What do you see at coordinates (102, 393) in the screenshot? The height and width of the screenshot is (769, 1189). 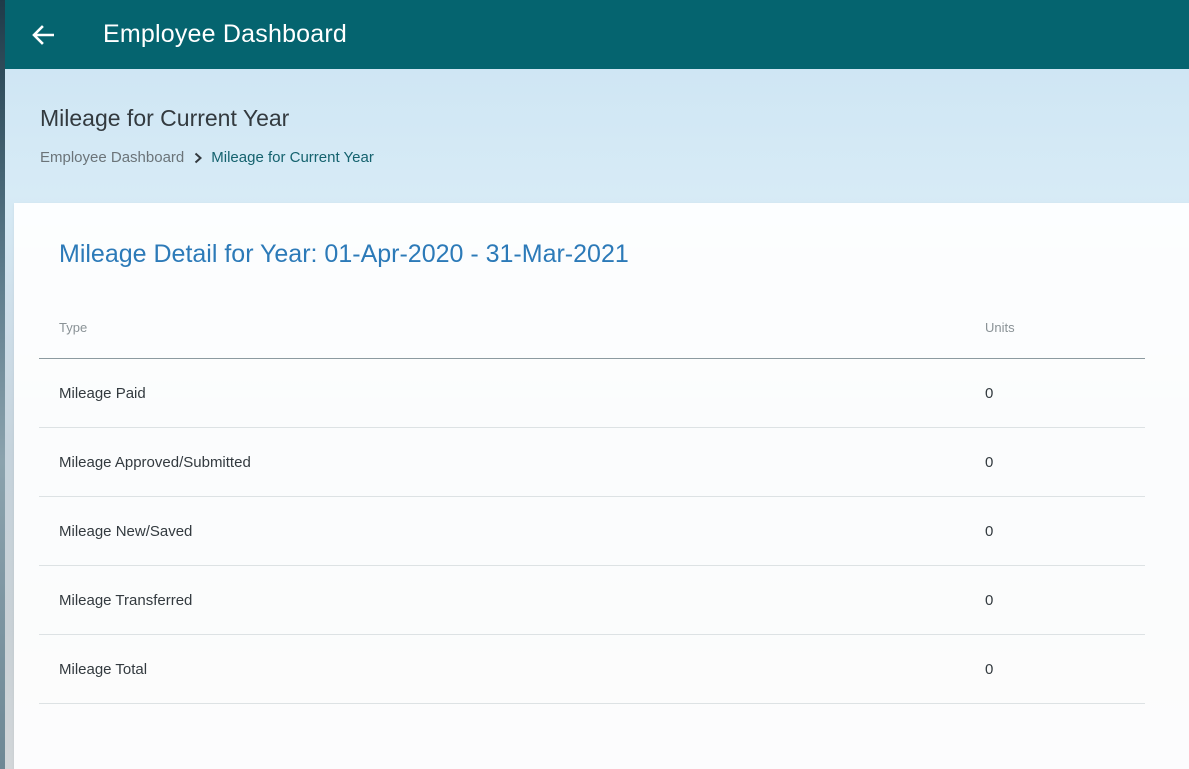 I see `row-type: Mileage Paid` at bounding box center [102, 393].